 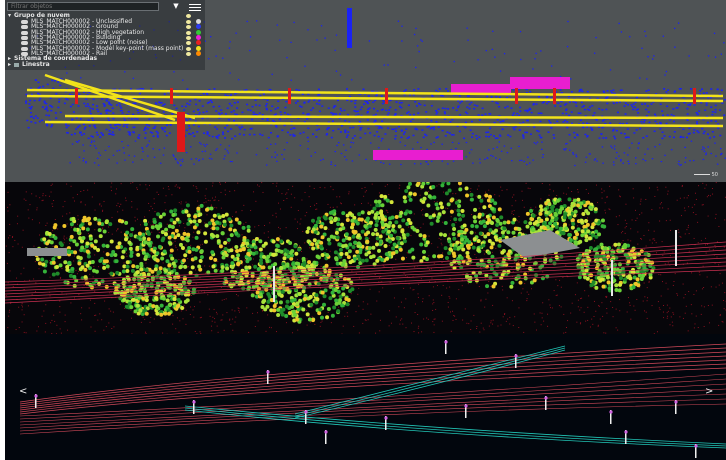 I want to click on expand-arrow-icon: ▸, so click(x=9, y=65).